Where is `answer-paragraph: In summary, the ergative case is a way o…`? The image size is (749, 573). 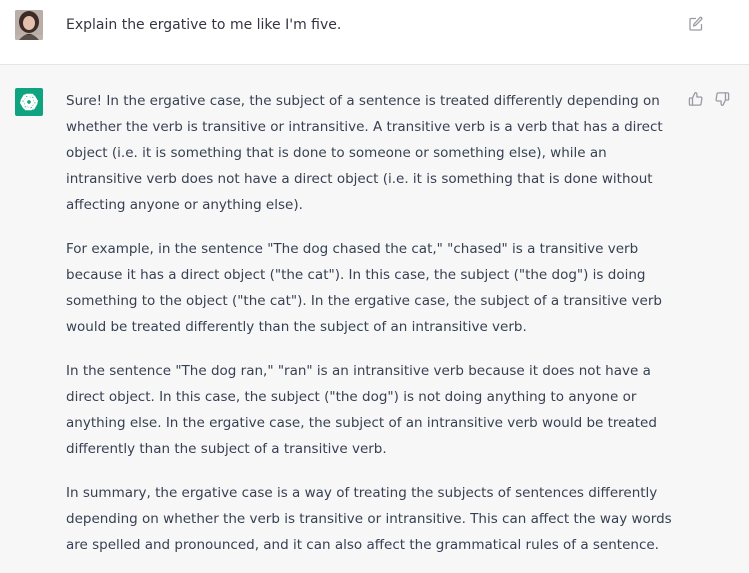 answer-paragraph: In summary, the ergative case is a way o… is located at coordinates (369, 519).